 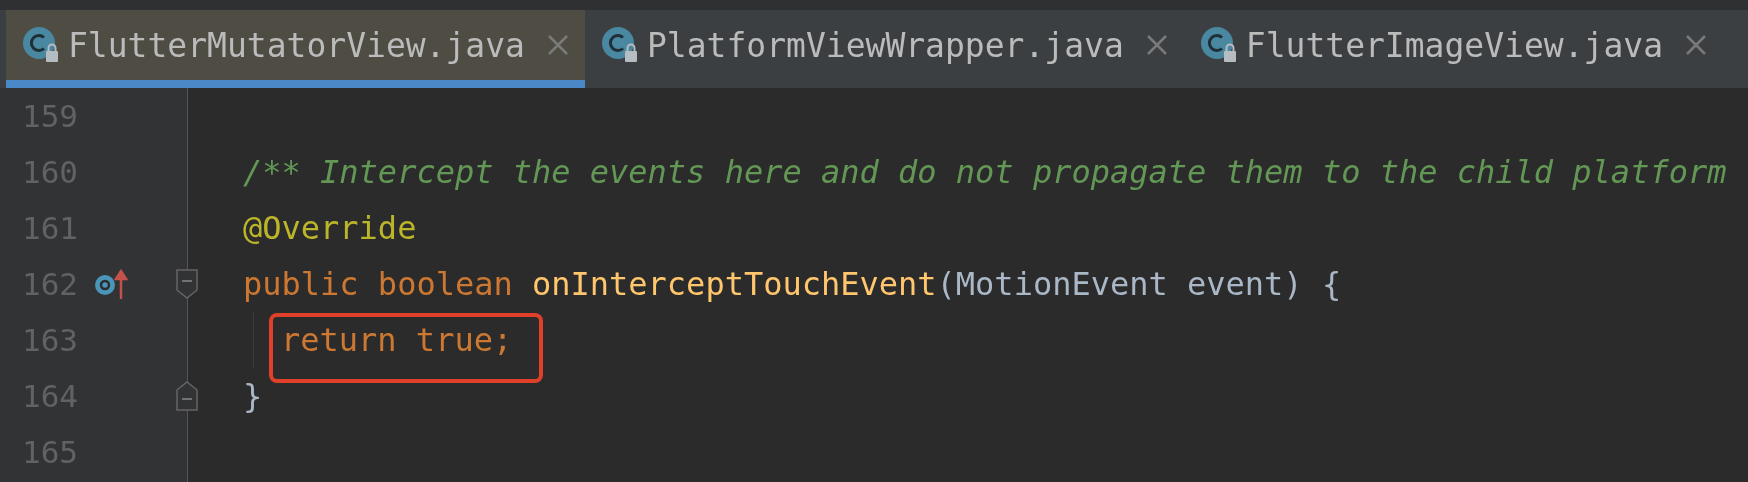 I want to click on code-line: }, so click(x=253, y=396).